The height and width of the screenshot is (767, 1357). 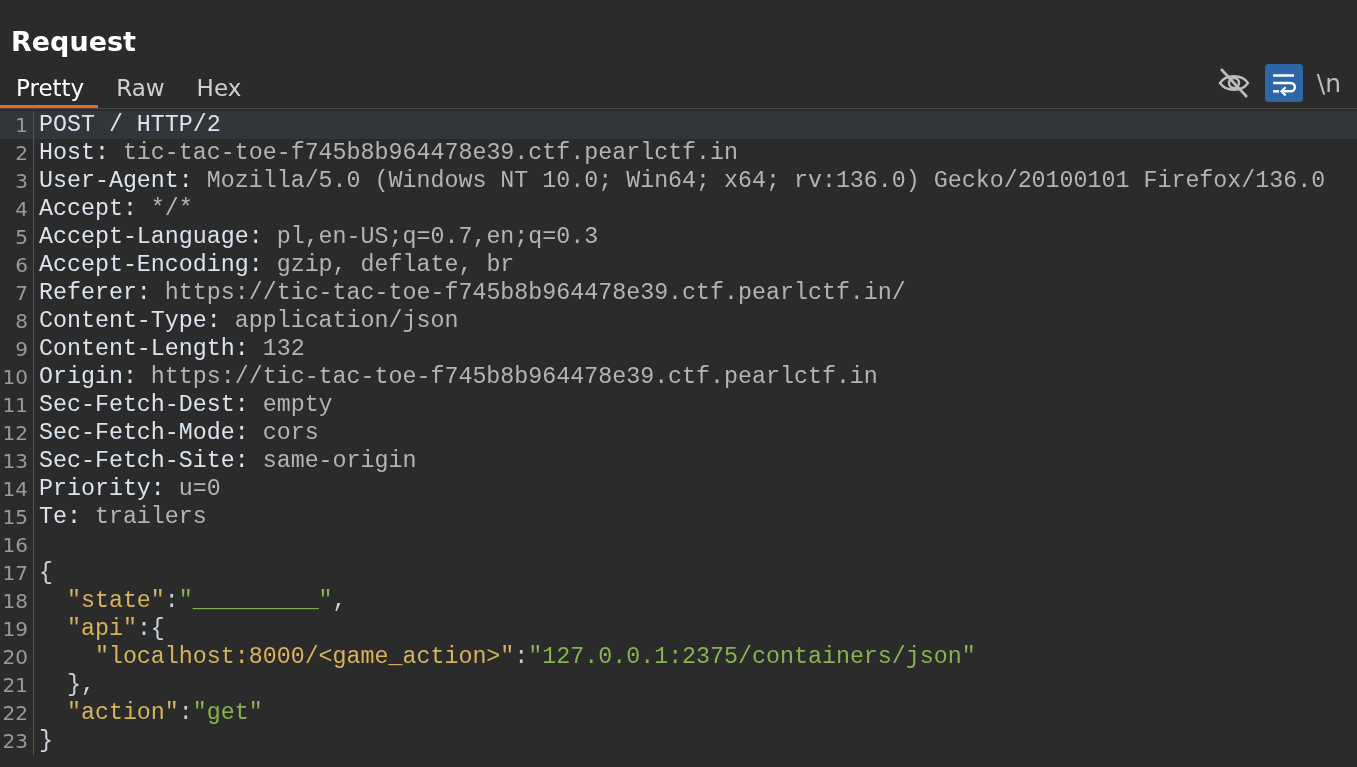 I want to click on line-number: 10, so click(x=17, y=377).